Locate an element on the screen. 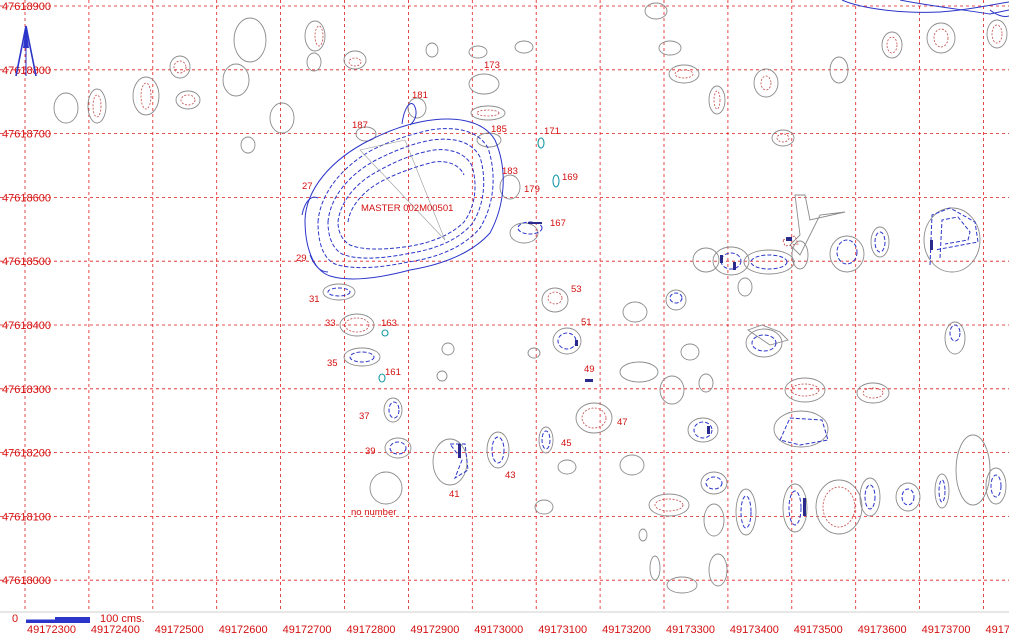 Image resolution: width=1009 pixels, height=639 pixels. x-axis-label: 49173600 is located at coordinates (882, 630).